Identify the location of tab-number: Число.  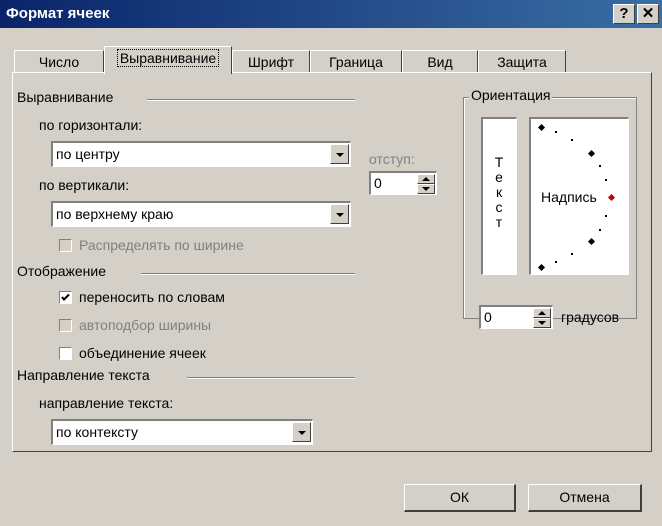
(59, 62).